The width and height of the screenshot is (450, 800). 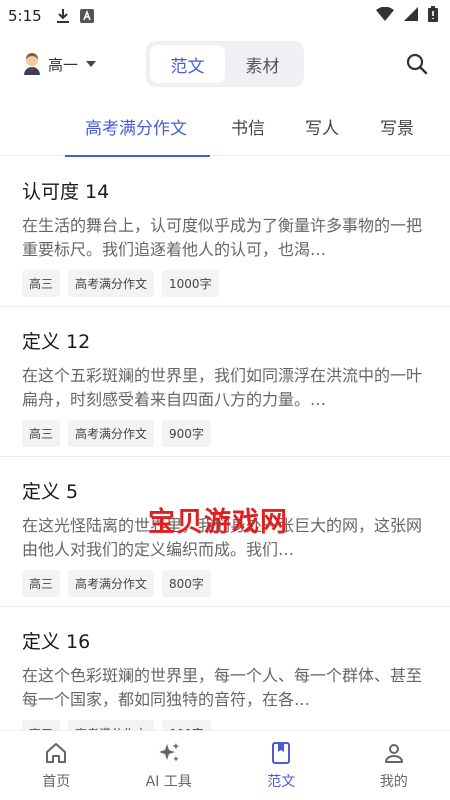 What do you see at coordinates (187, 64) in the screenshot?
I see `segment-essays: 范文` at bounding box center [187, 64].